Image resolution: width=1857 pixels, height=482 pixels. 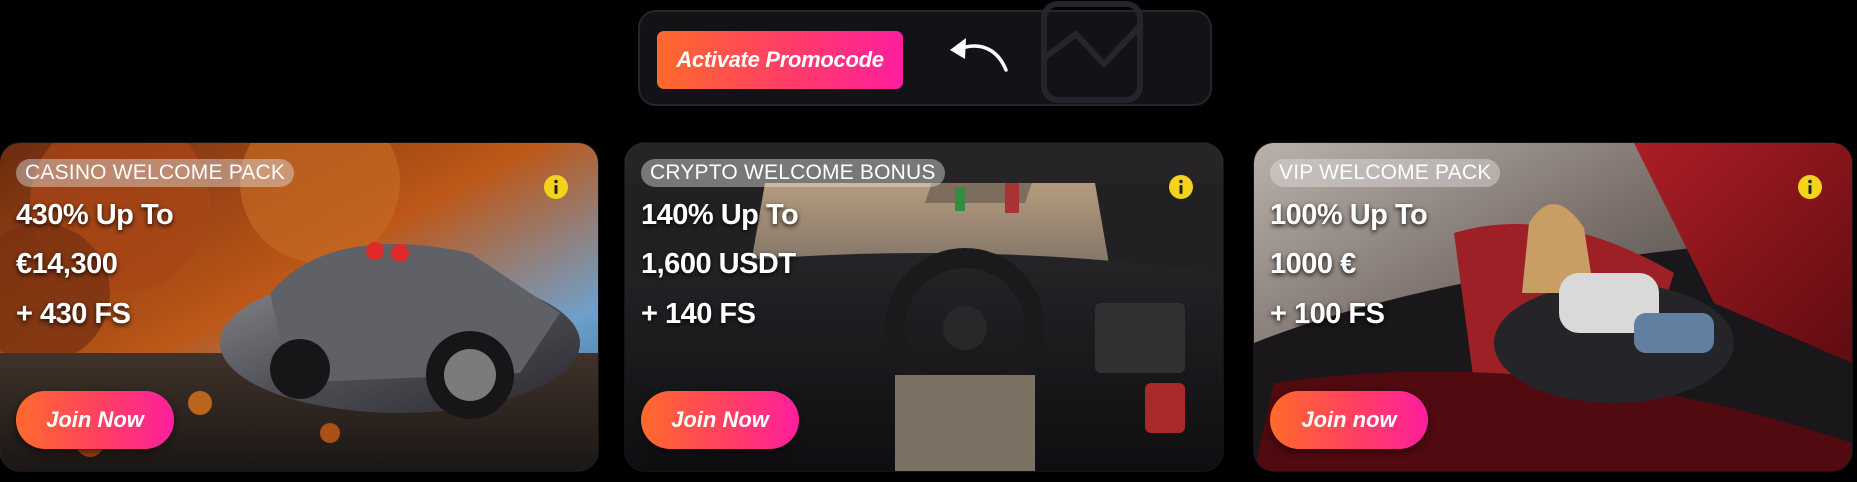 What do you see at coordinates (73, 314) in the screenshot?
I see `free-spins-text: + 430 FS` at bounding box center [73, 314].